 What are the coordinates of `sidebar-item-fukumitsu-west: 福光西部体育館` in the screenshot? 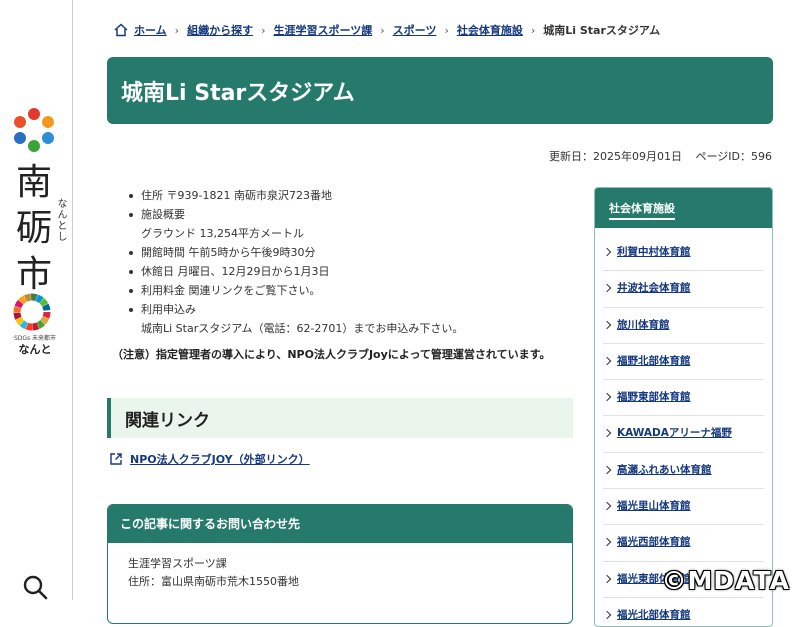 It's located at (683, 543).